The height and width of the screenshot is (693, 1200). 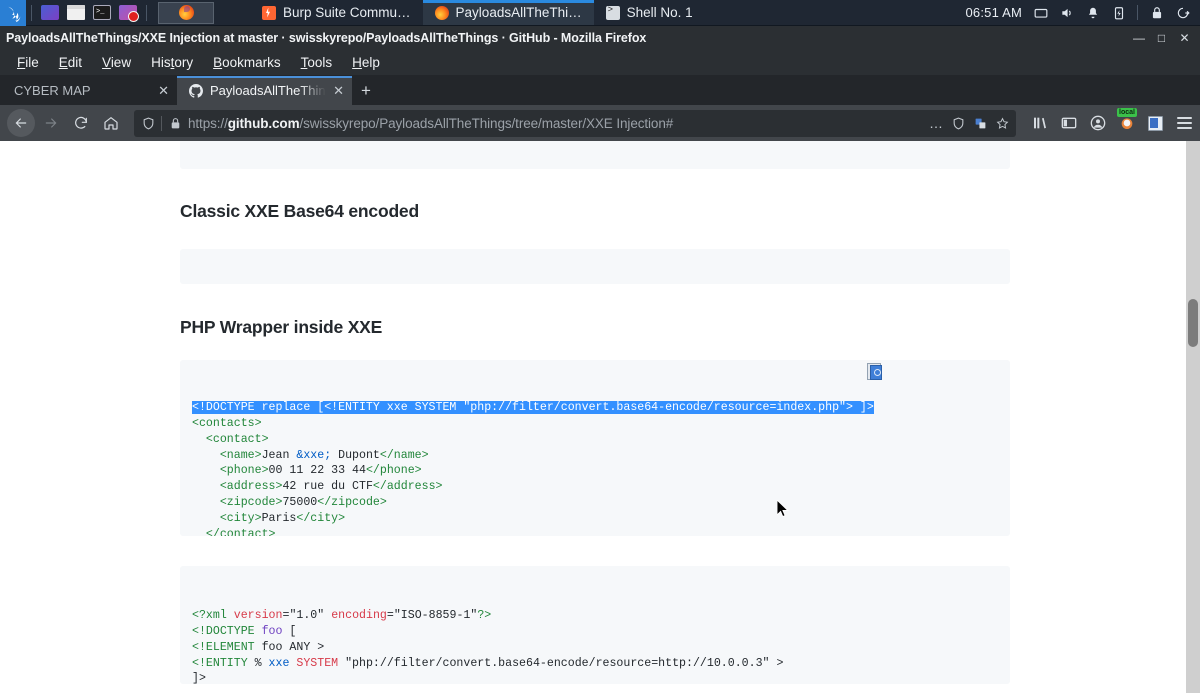 What do you see at coordinates (172, 62) in the screenshot?
I see `menu-history: History` at bounding box center [172, 62].